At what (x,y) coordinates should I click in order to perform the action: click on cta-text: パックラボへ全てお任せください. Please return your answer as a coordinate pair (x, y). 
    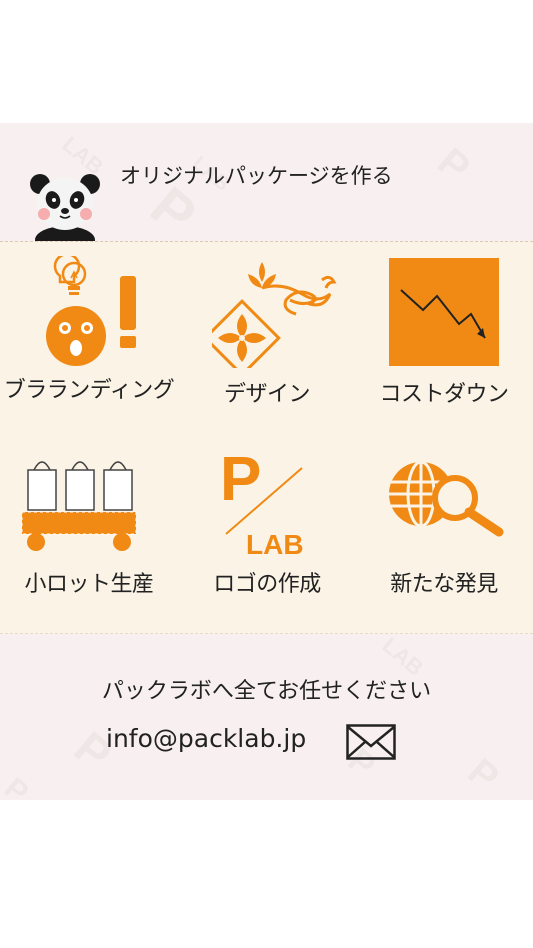
    Looking at the image, I should click on (266, 691).